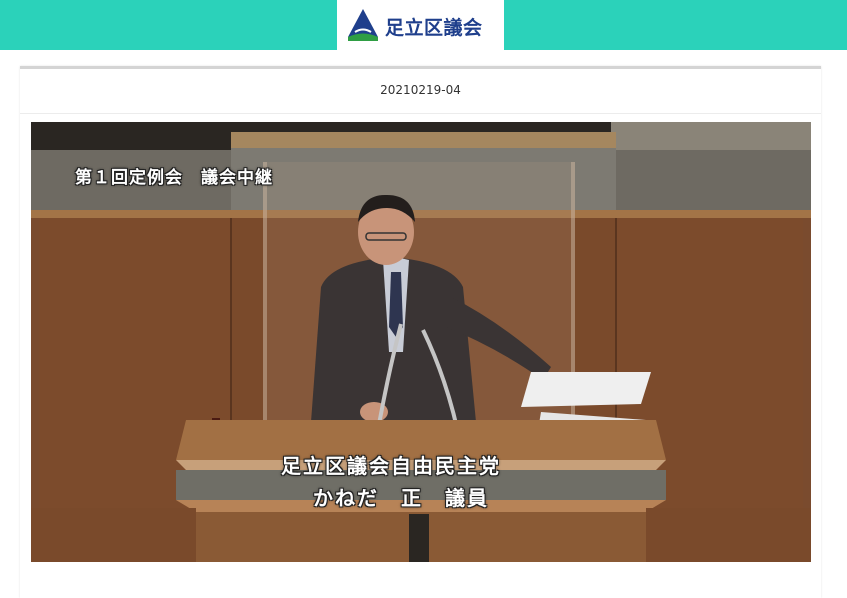 Image resolution: width=847 pixels, height=598 pixels. Describe the element at coordinates (420, 113) in the screenshot. I see `divider` at that location.